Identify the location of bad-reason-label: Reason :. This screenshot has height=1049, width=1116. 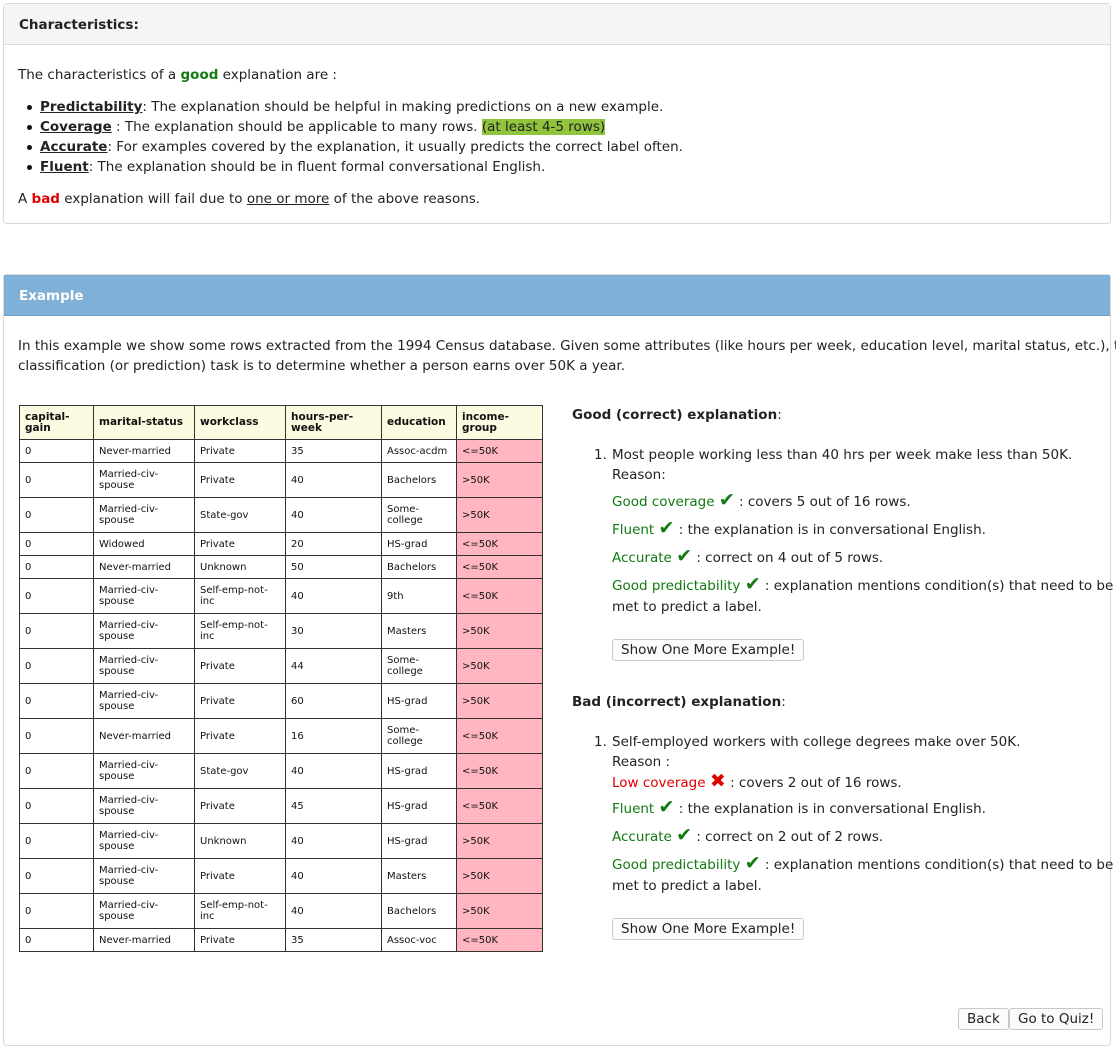
(641, 762).